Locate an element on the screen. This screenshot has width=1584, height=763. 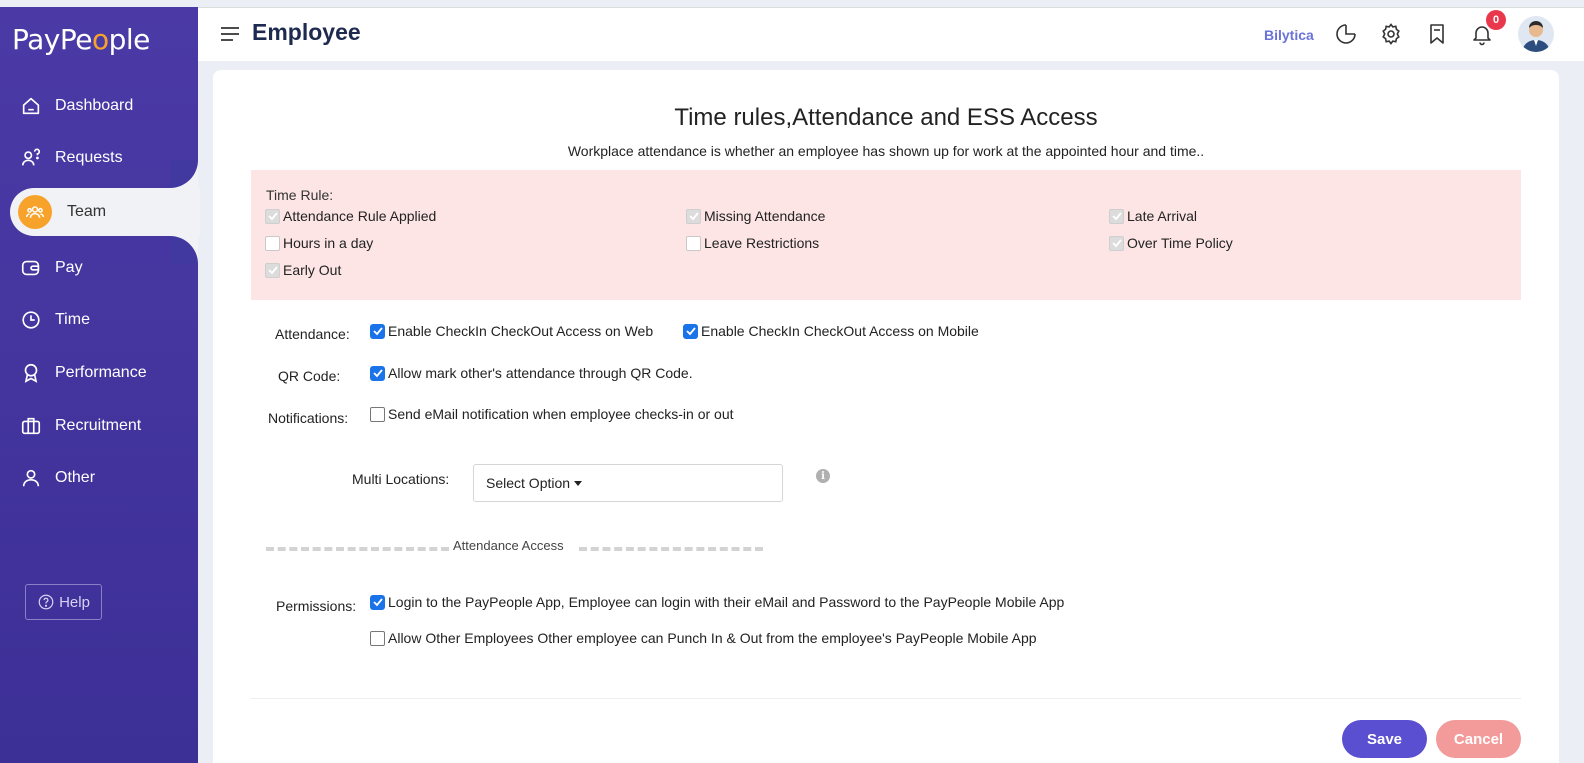
sidebar-item-label: Recruitment is located at coordinates (98, 425).